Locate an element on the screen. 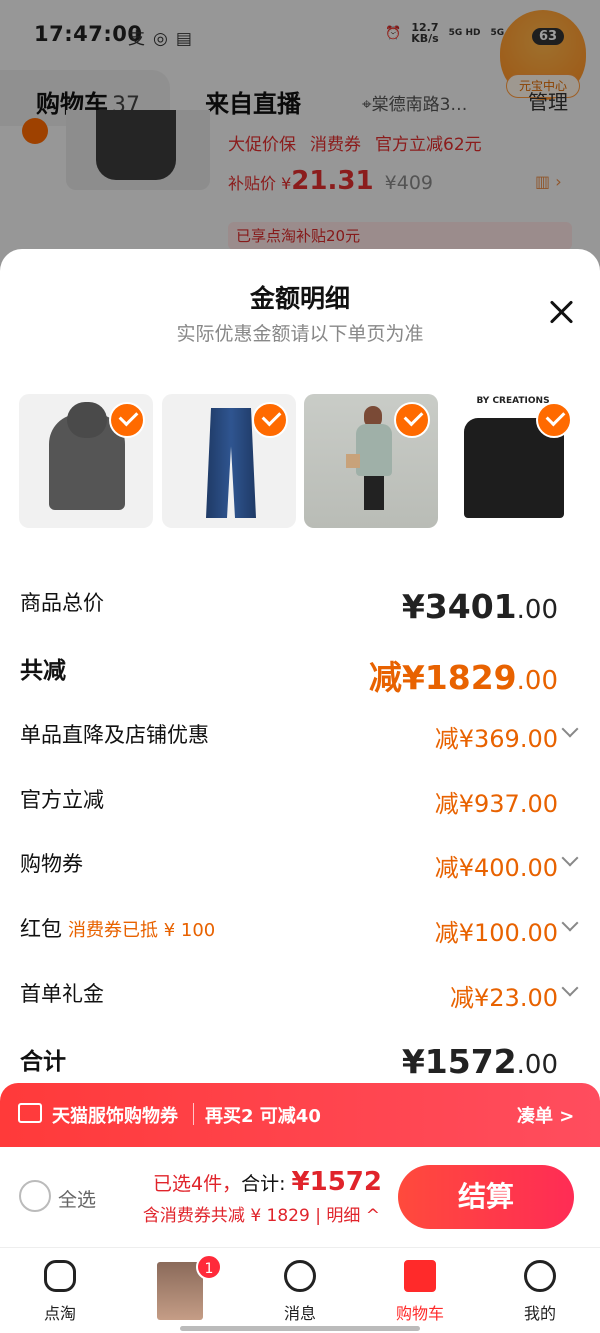  row-red-packet: 红包 消费券已抵 ¥ 100 减¥100.00 is located at coordinates (300, 943).